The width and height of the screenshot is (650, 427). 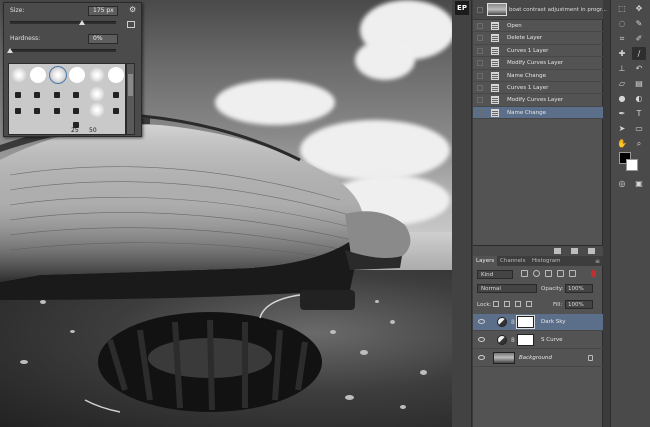 I want to click on path-select-icon: ➤, so click(x=622, y=128).